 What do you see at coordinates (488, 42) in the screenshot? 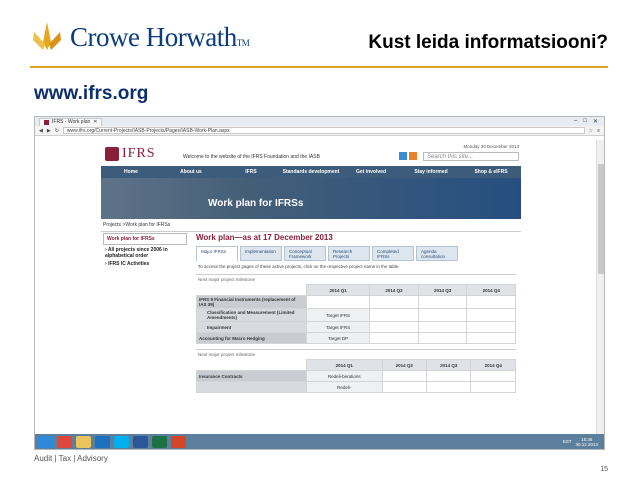
I see `slide-title: Kust leida informatsiooni?` at bounding box center [488, 42].